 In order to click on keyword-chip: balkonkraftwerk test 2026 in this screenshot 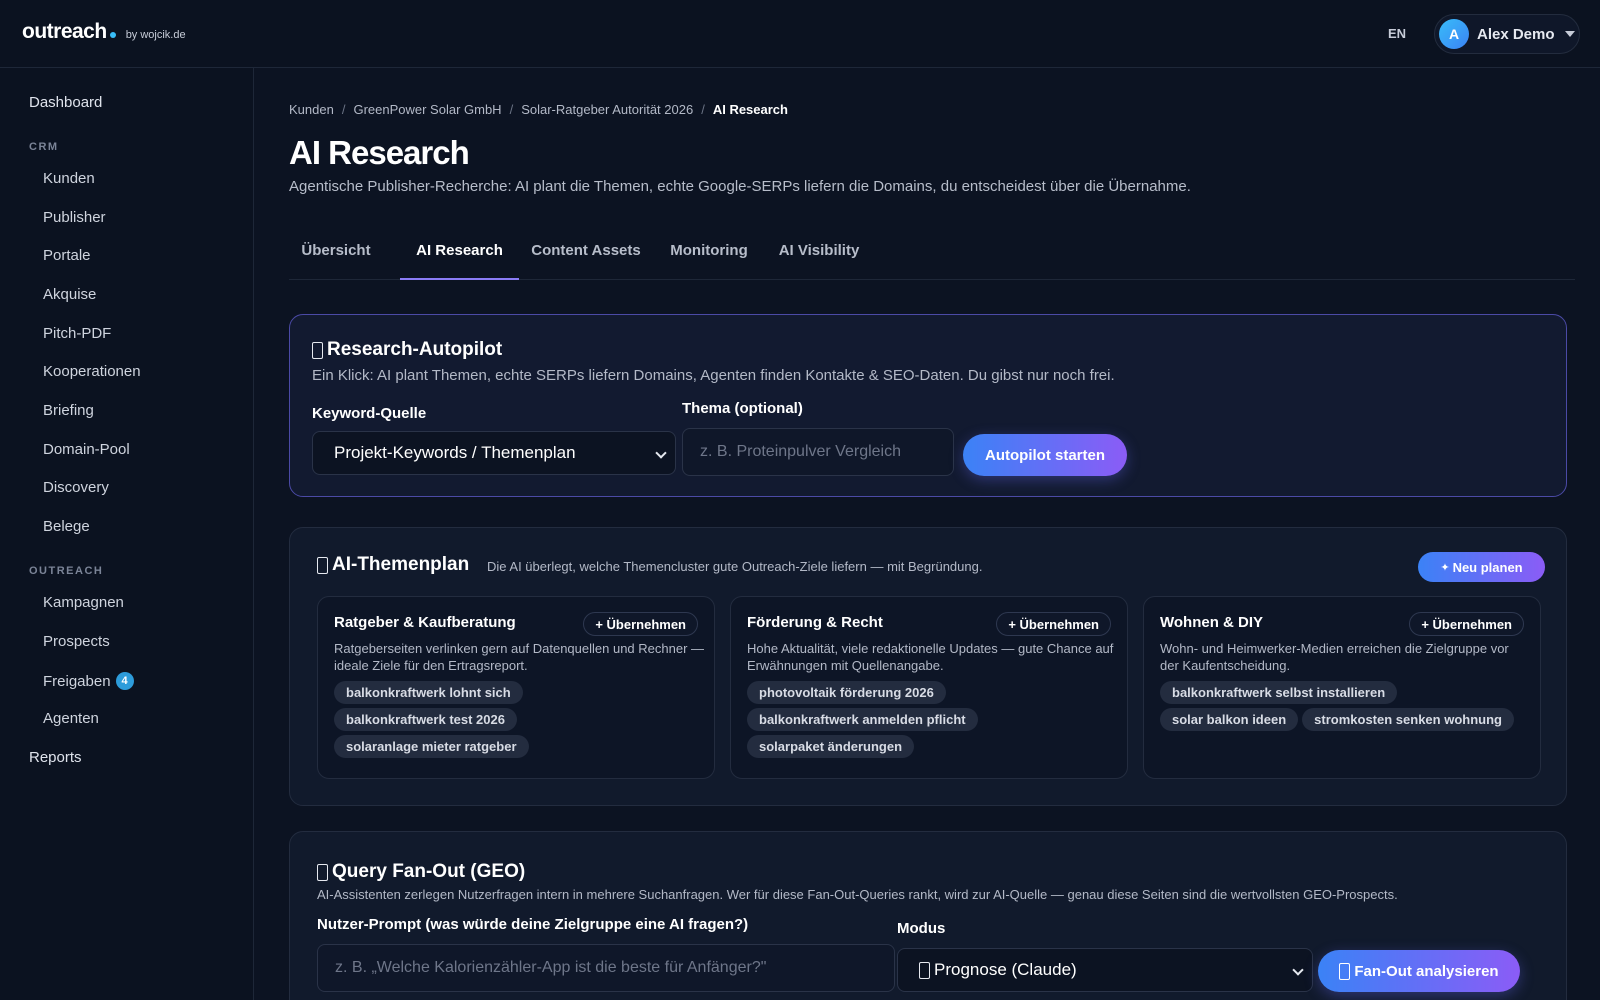, I will do `click(425, 719)`.